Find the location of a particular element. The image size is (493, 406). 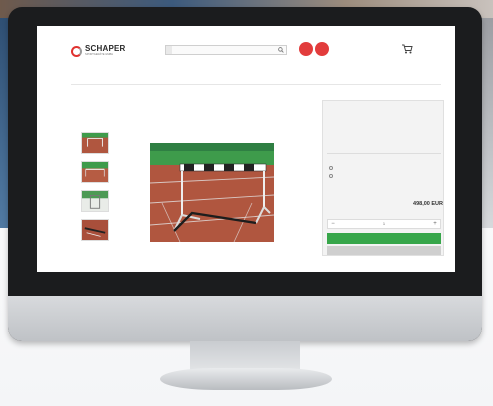

search-bar is located at coordinates (226, 50).